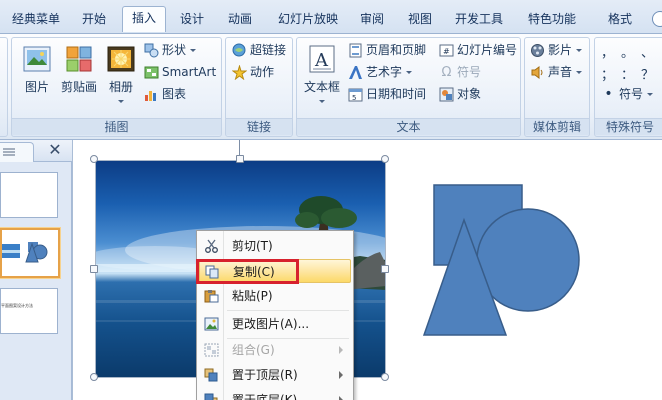 This screenshot has height=400, width=662. Describe the element at coordinates (552, 21) in the screenshot. I see `tab-features: 特色功能` at that location.